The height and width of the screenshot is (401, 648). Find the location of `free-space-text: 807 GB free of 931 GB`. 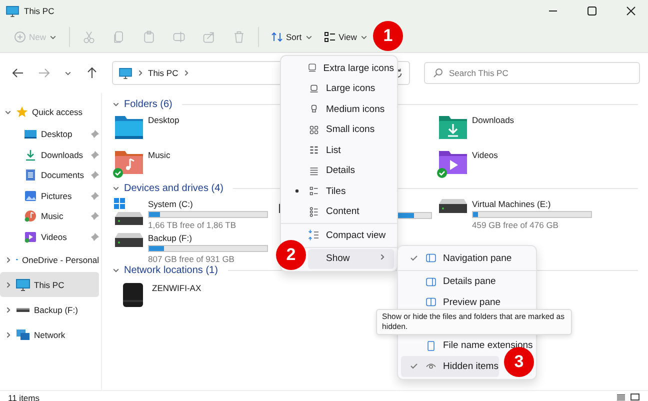

free-space-text: 807 GB free of 931 GB is located at coordinates (192, 259).